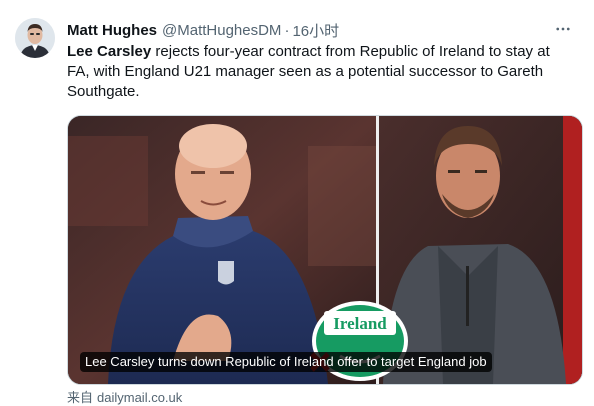  What do you see at coordinates (315, 30) in the screenshot?
I see `tweet-timestamp: 16小时` at bounding box center [315, 30].